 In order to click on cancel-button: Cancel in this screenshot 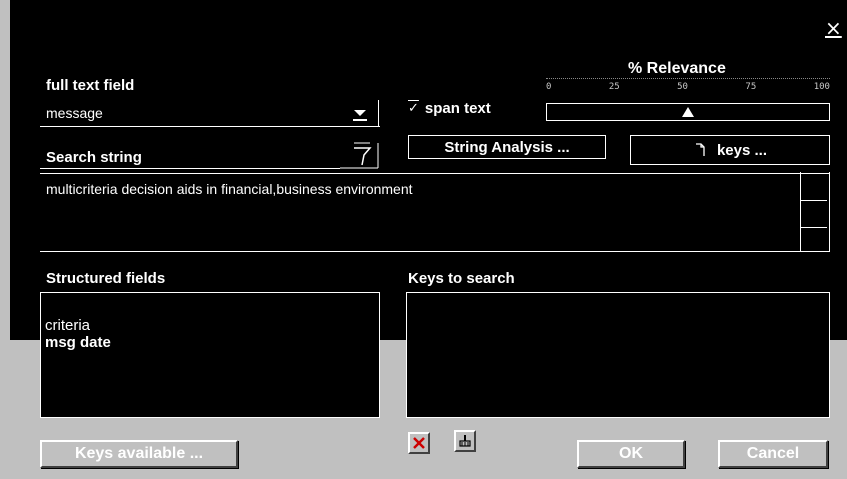, I will do `click(773, 454)`.